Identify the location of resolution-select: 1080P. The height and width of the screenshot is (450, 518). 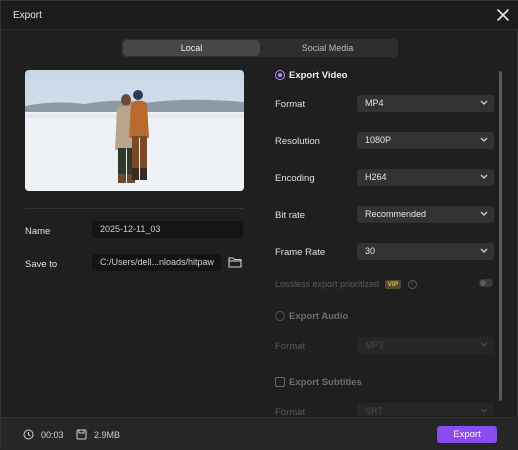
(425, 140).